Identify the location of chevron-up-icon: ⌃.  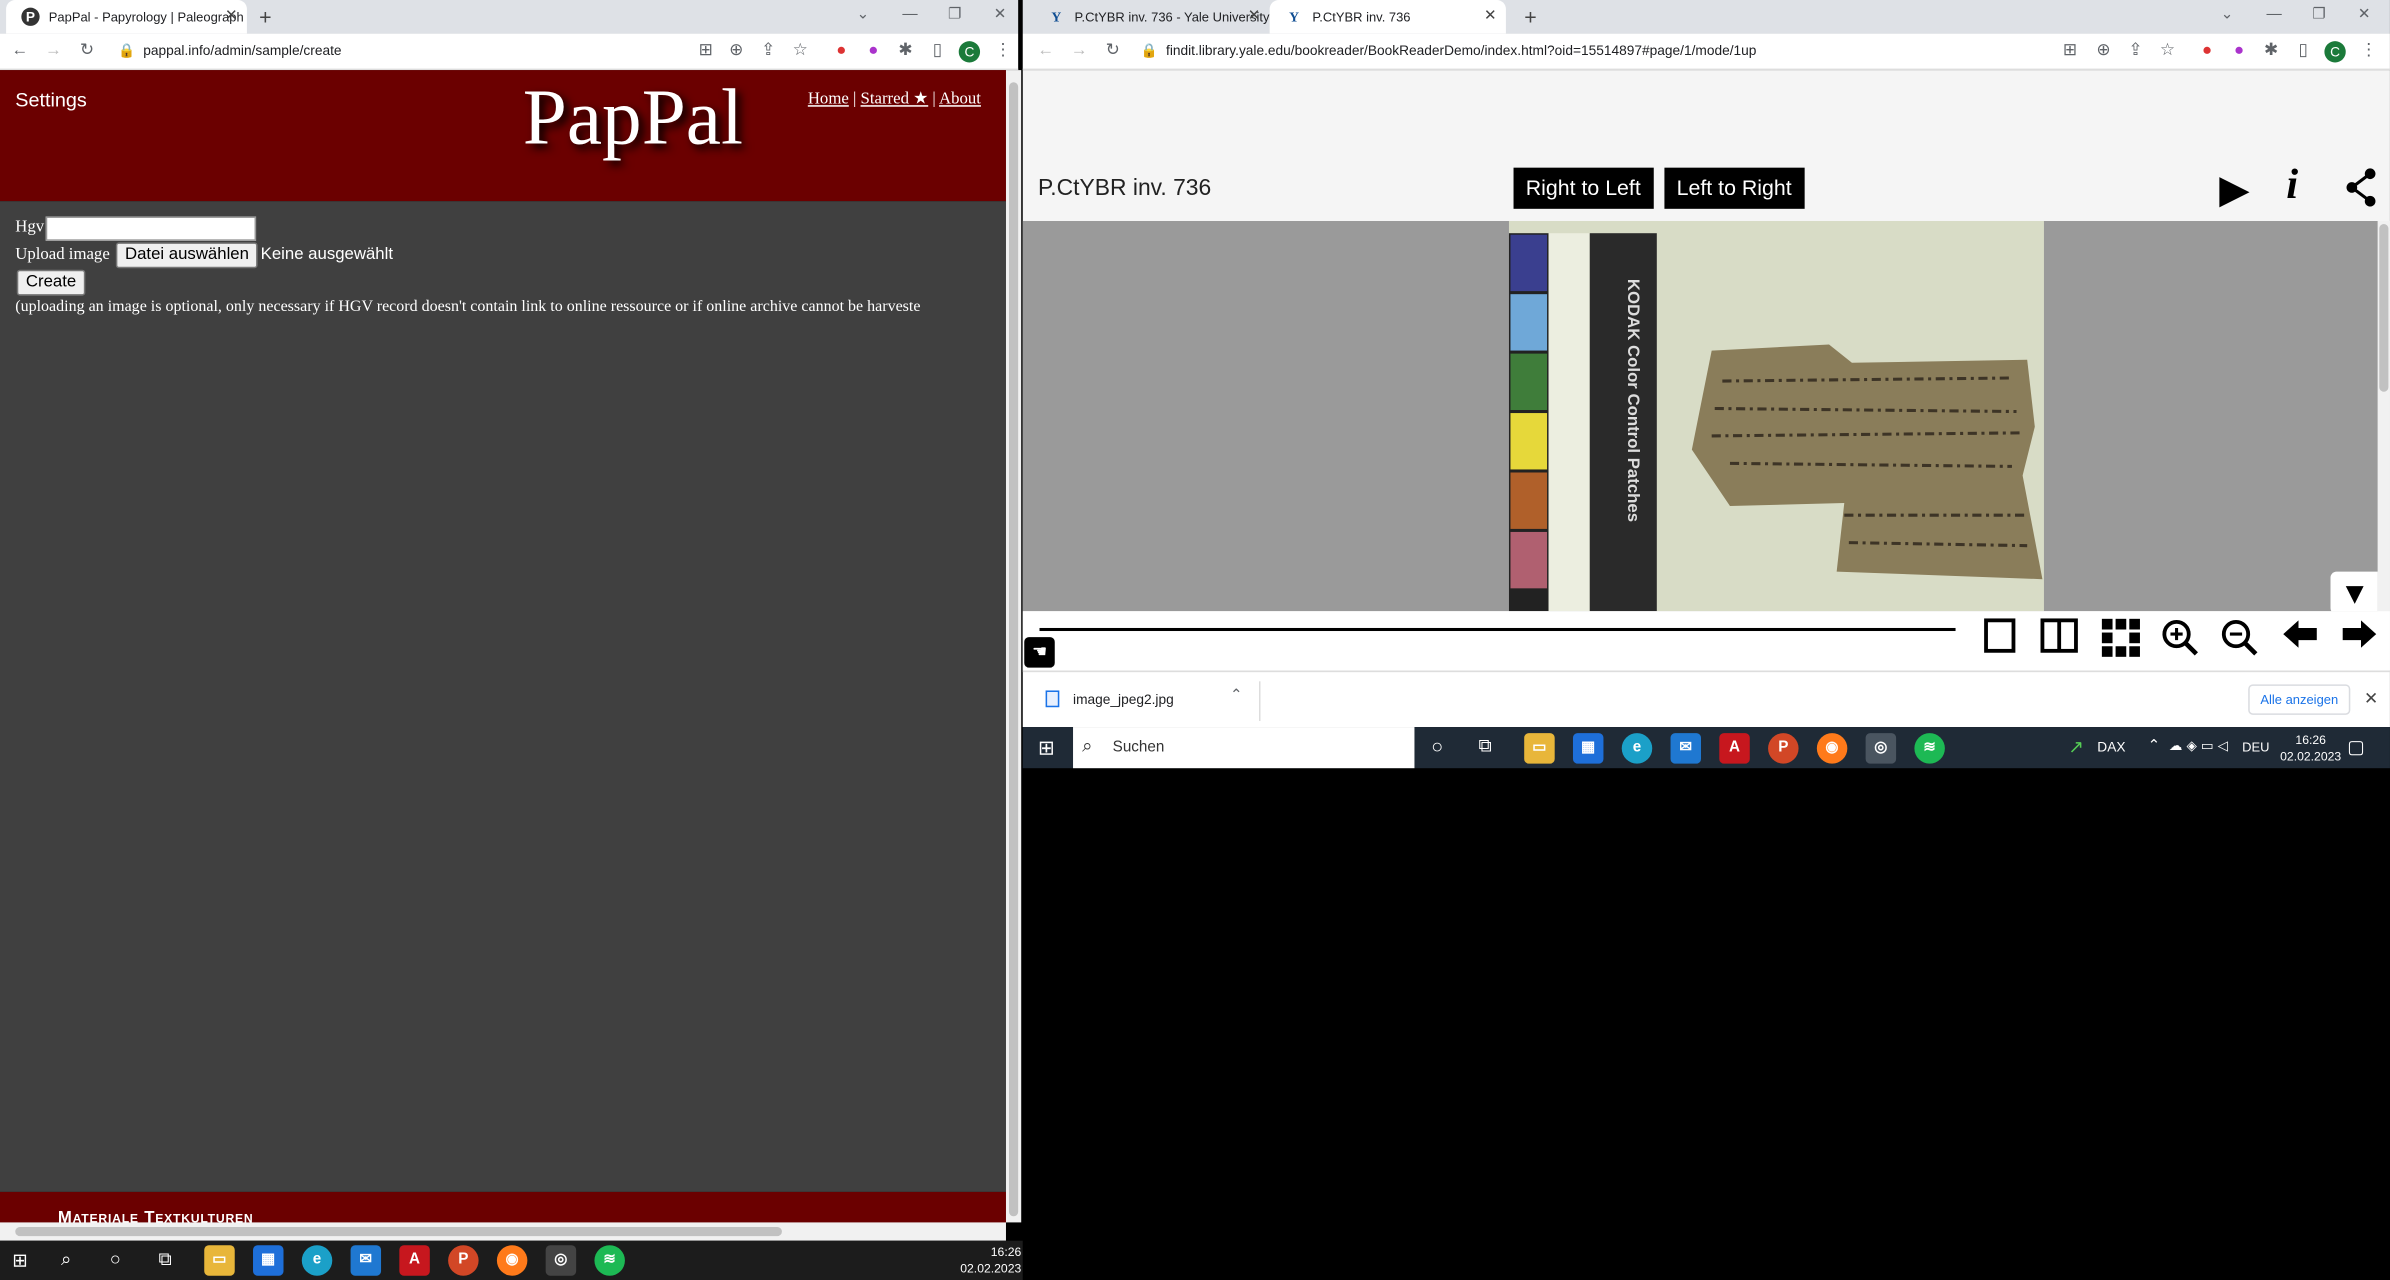
(1236, 695).